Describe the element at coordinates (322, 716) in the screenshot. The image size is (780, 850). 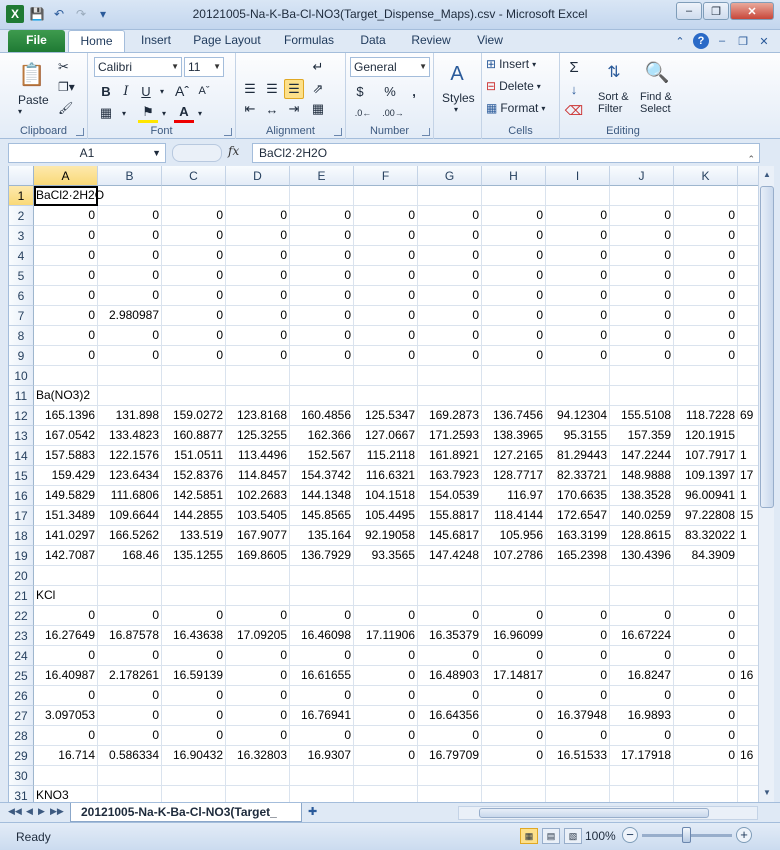
I see `table-cell: 16.76941` at that location.